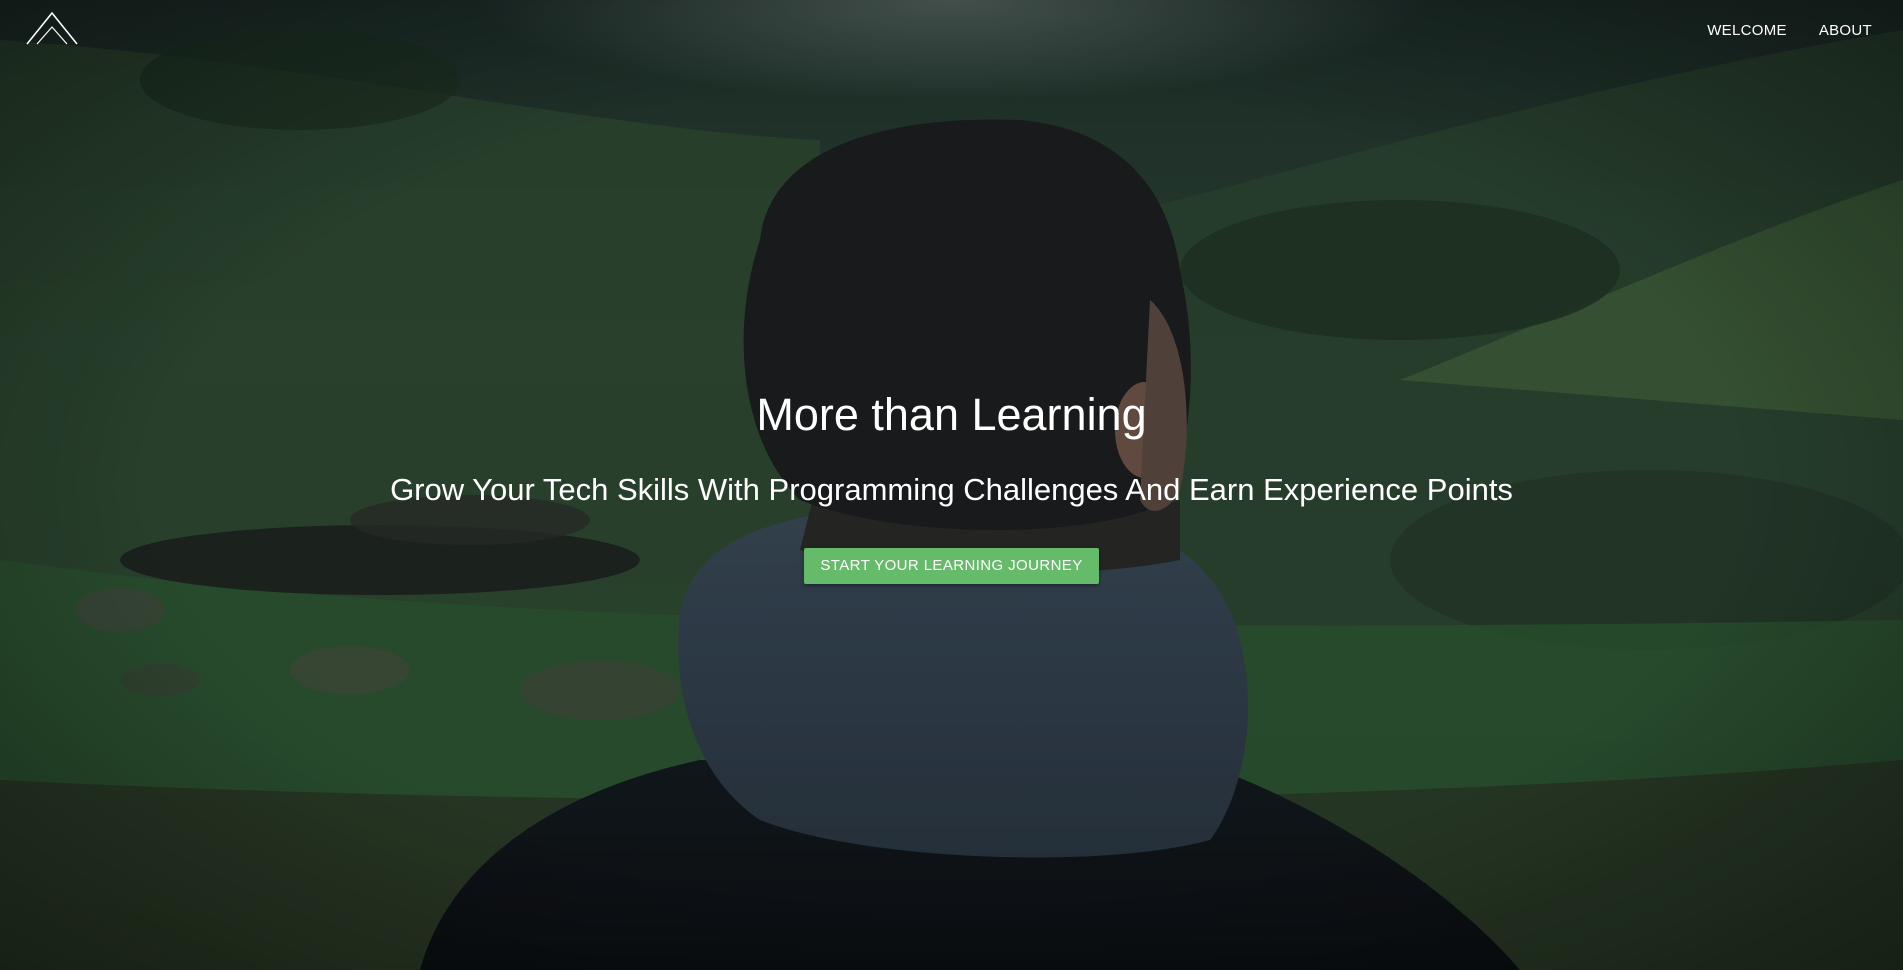  Describe the element at coordinates (951, 566) in the screenshot. I see `start-learning-button: START YOUR LEARNING JOURNEY` at that location.